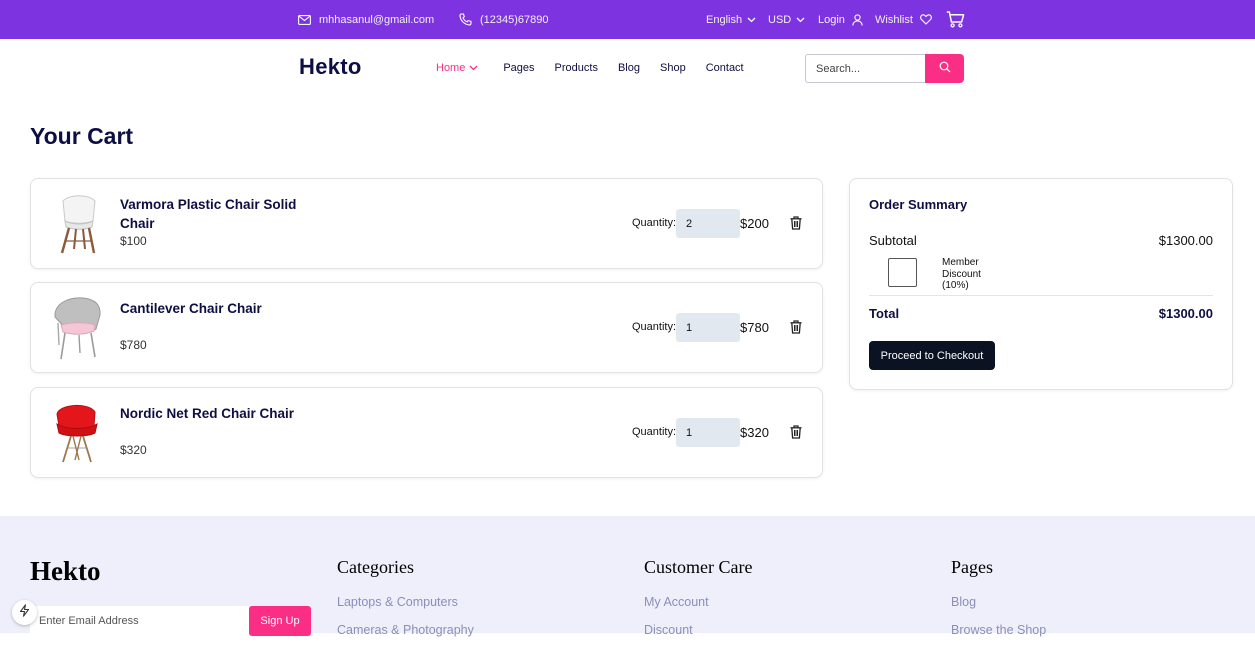  I want to click on divider, so click(1041, 295).